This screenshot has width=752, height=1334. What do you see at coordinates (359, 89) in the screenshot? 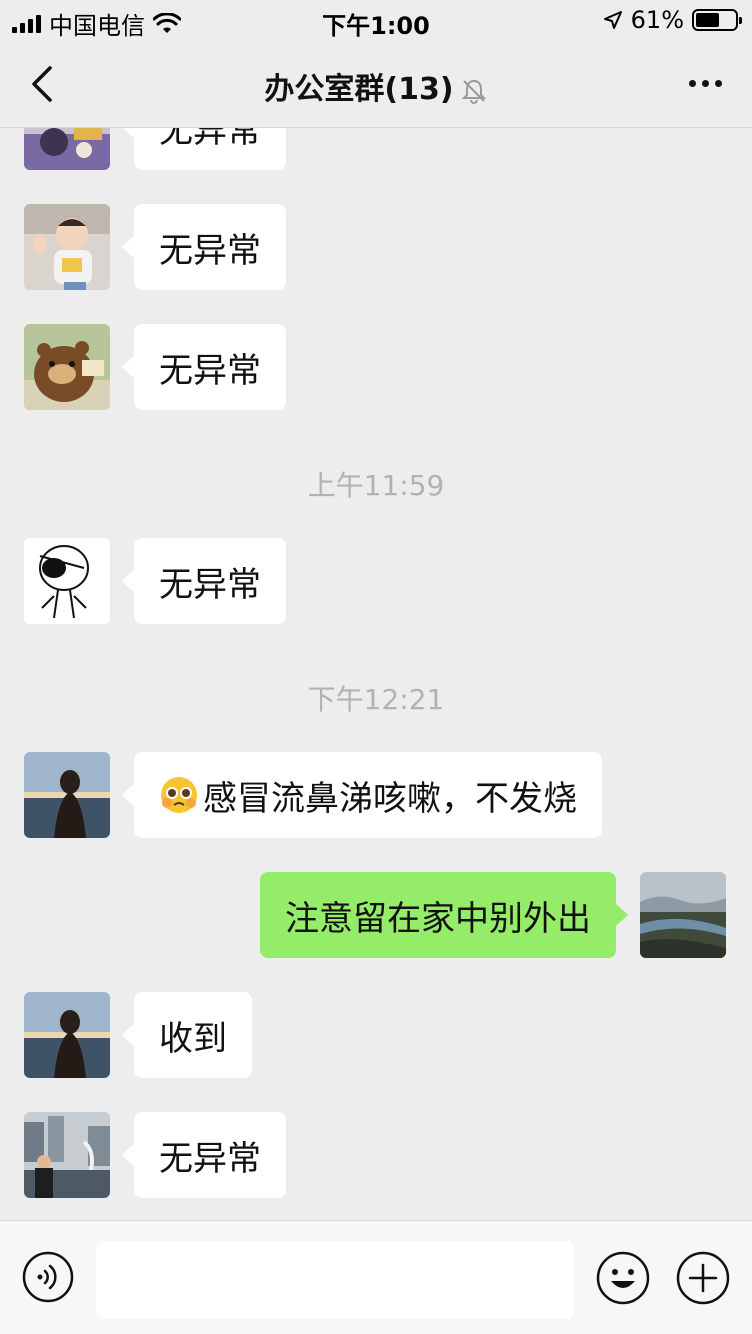
I see `chat-title: 办公室群(13)` at bounding box center [359, 89].